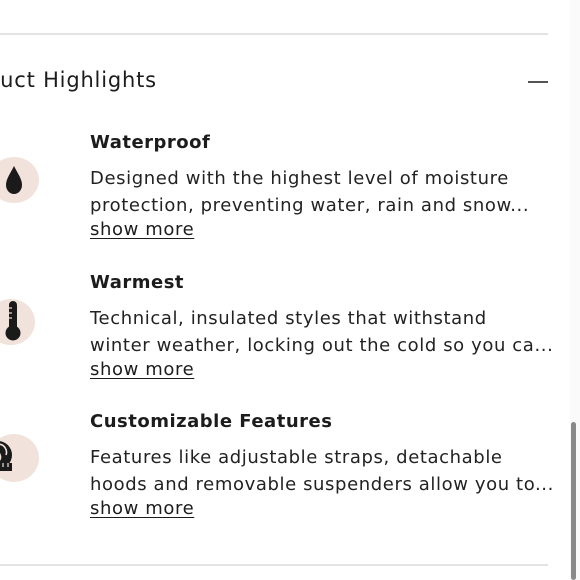  Describe the element at coordinates (20, 180) in the screenshot. I see `water-drop-icon` at that location.